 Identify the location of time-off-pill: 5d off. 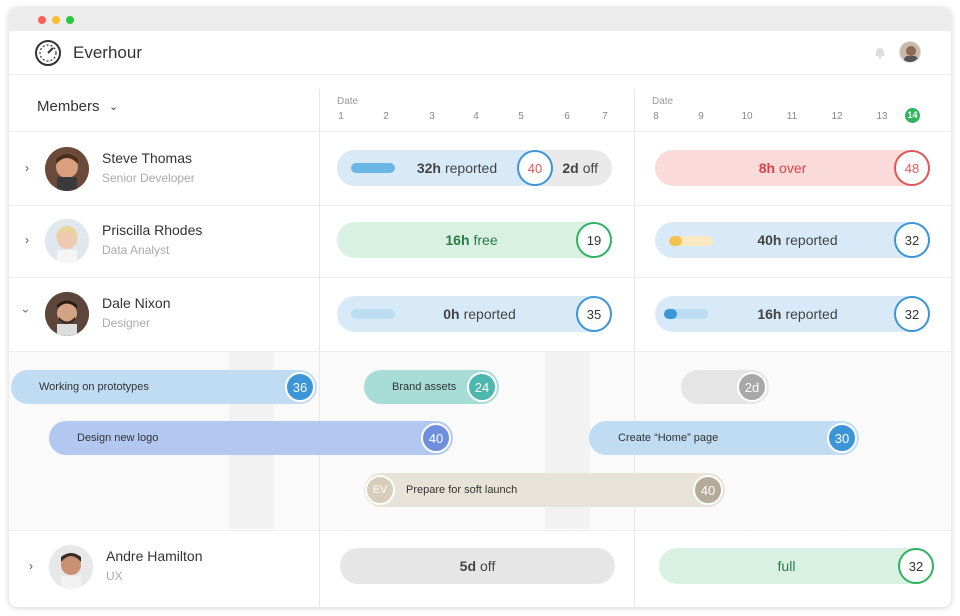
(477, 566).